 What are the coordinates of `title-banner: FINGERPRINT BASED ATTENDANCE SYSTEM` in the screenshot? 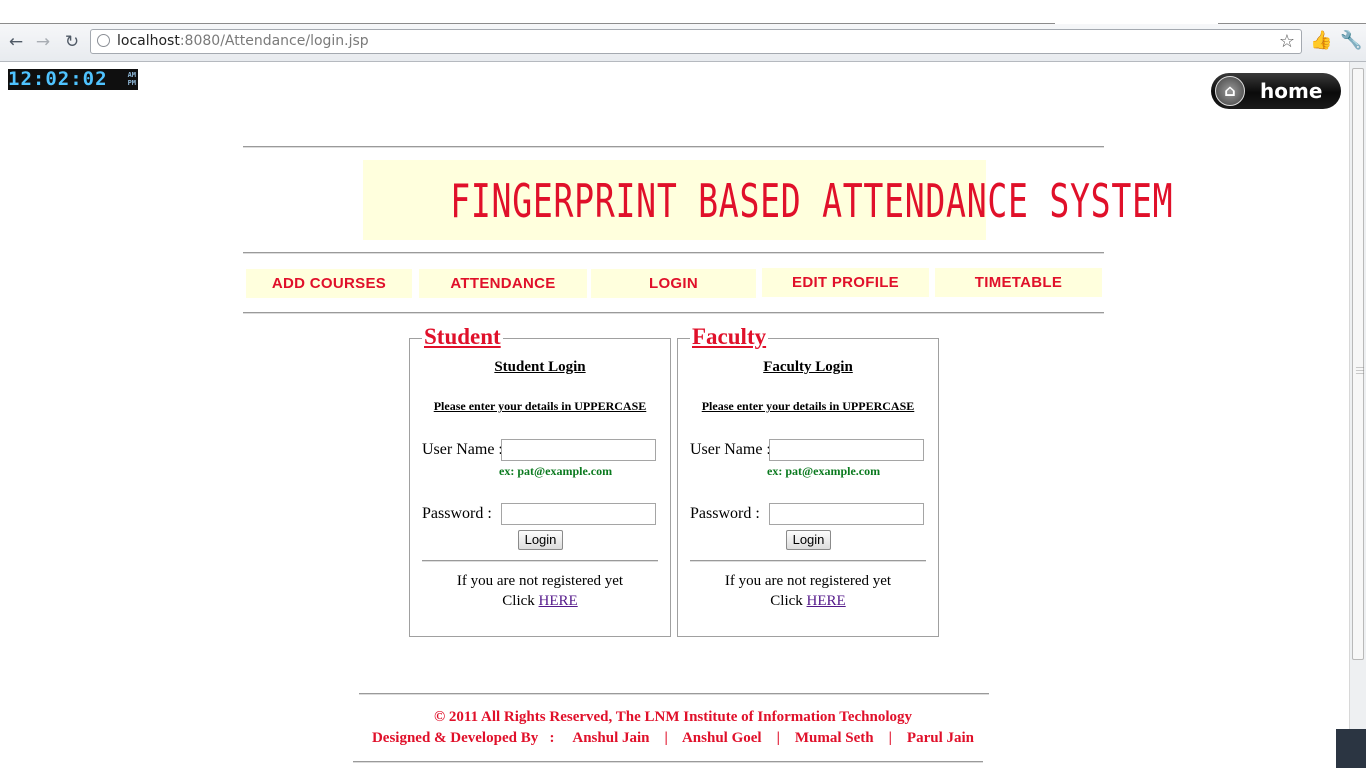 It's located at (768, 200).